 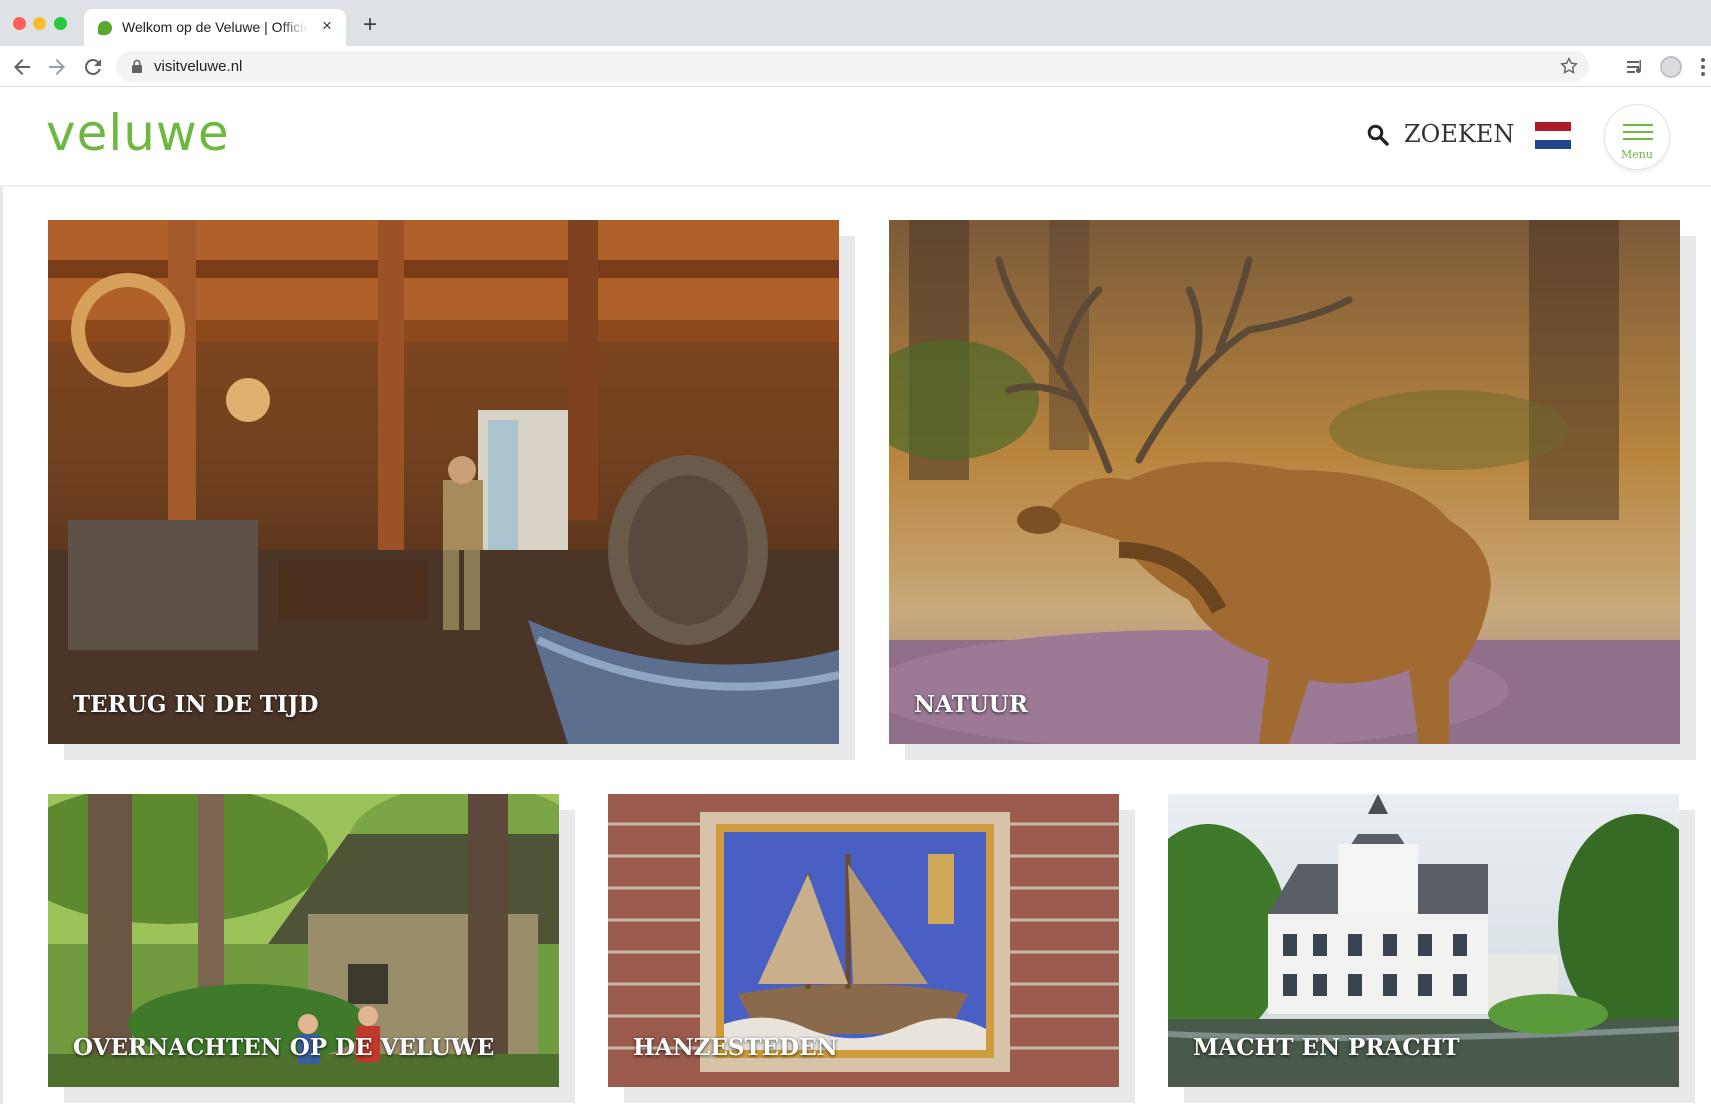 I want to click on menu-button: Menu, so click(x=1637, y=137).